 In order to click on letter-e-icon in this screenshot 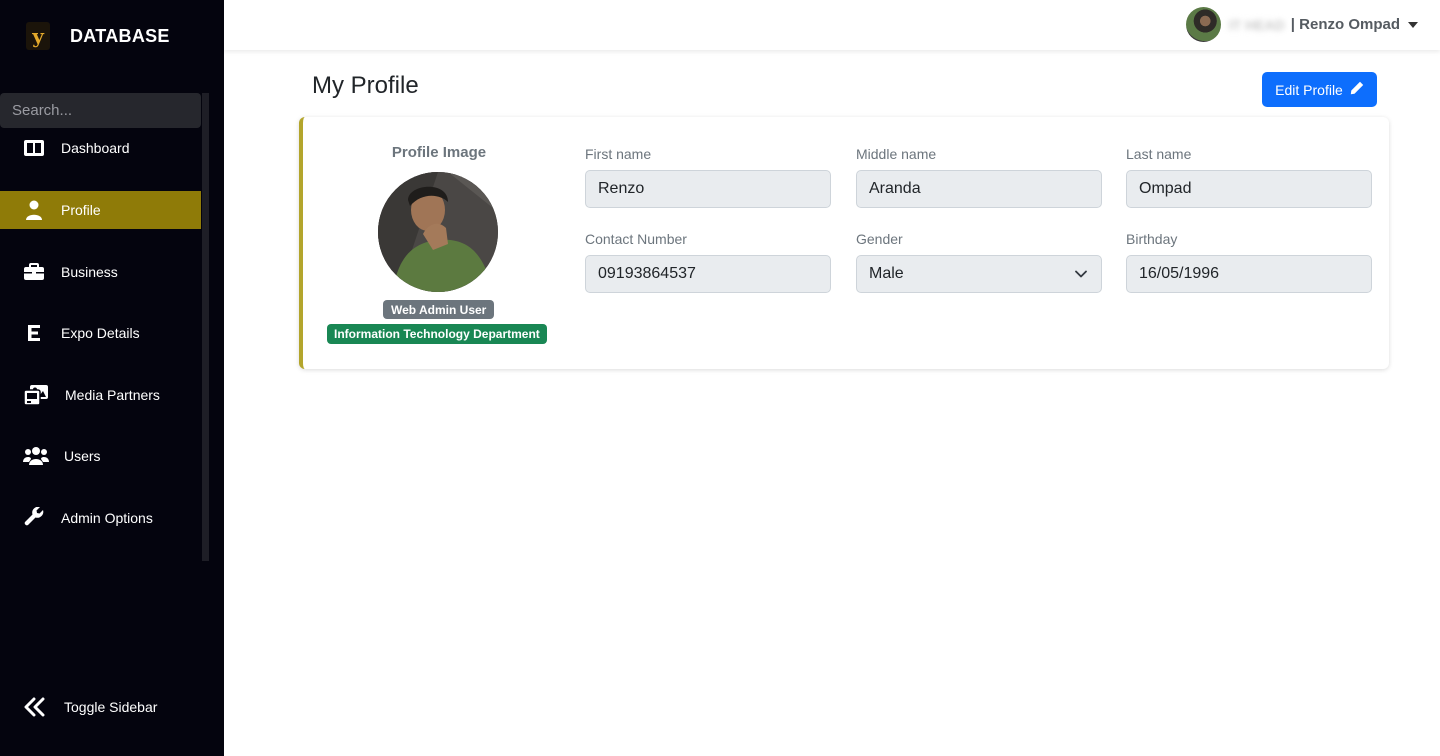, I will do `click(34, 333)`.